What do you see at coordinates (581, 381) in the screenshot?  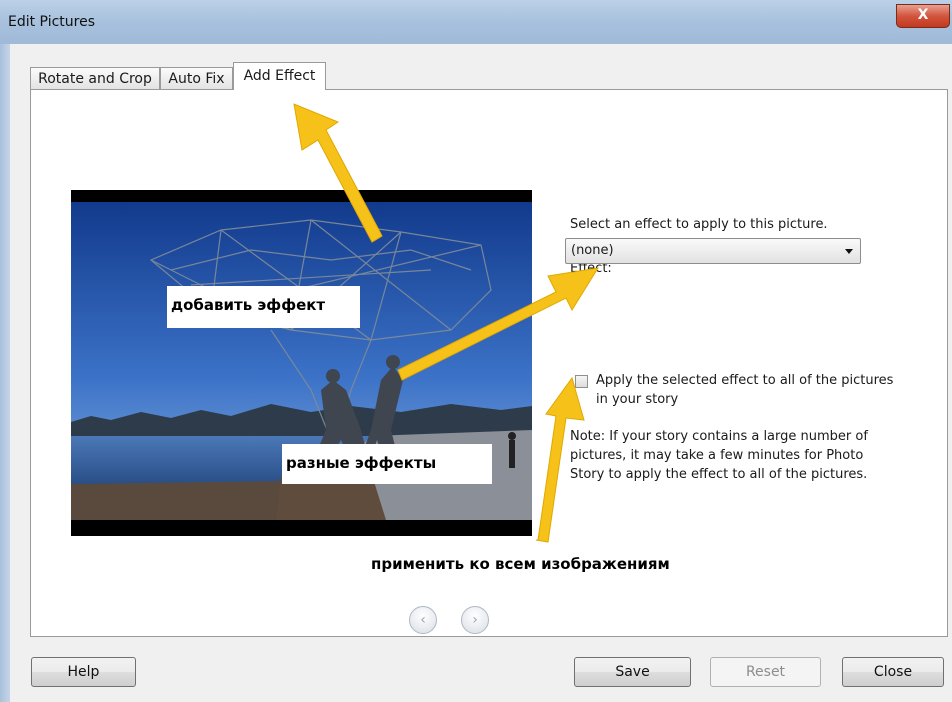 I see `apply-all-checkbox` at bounding box center [581, 381].